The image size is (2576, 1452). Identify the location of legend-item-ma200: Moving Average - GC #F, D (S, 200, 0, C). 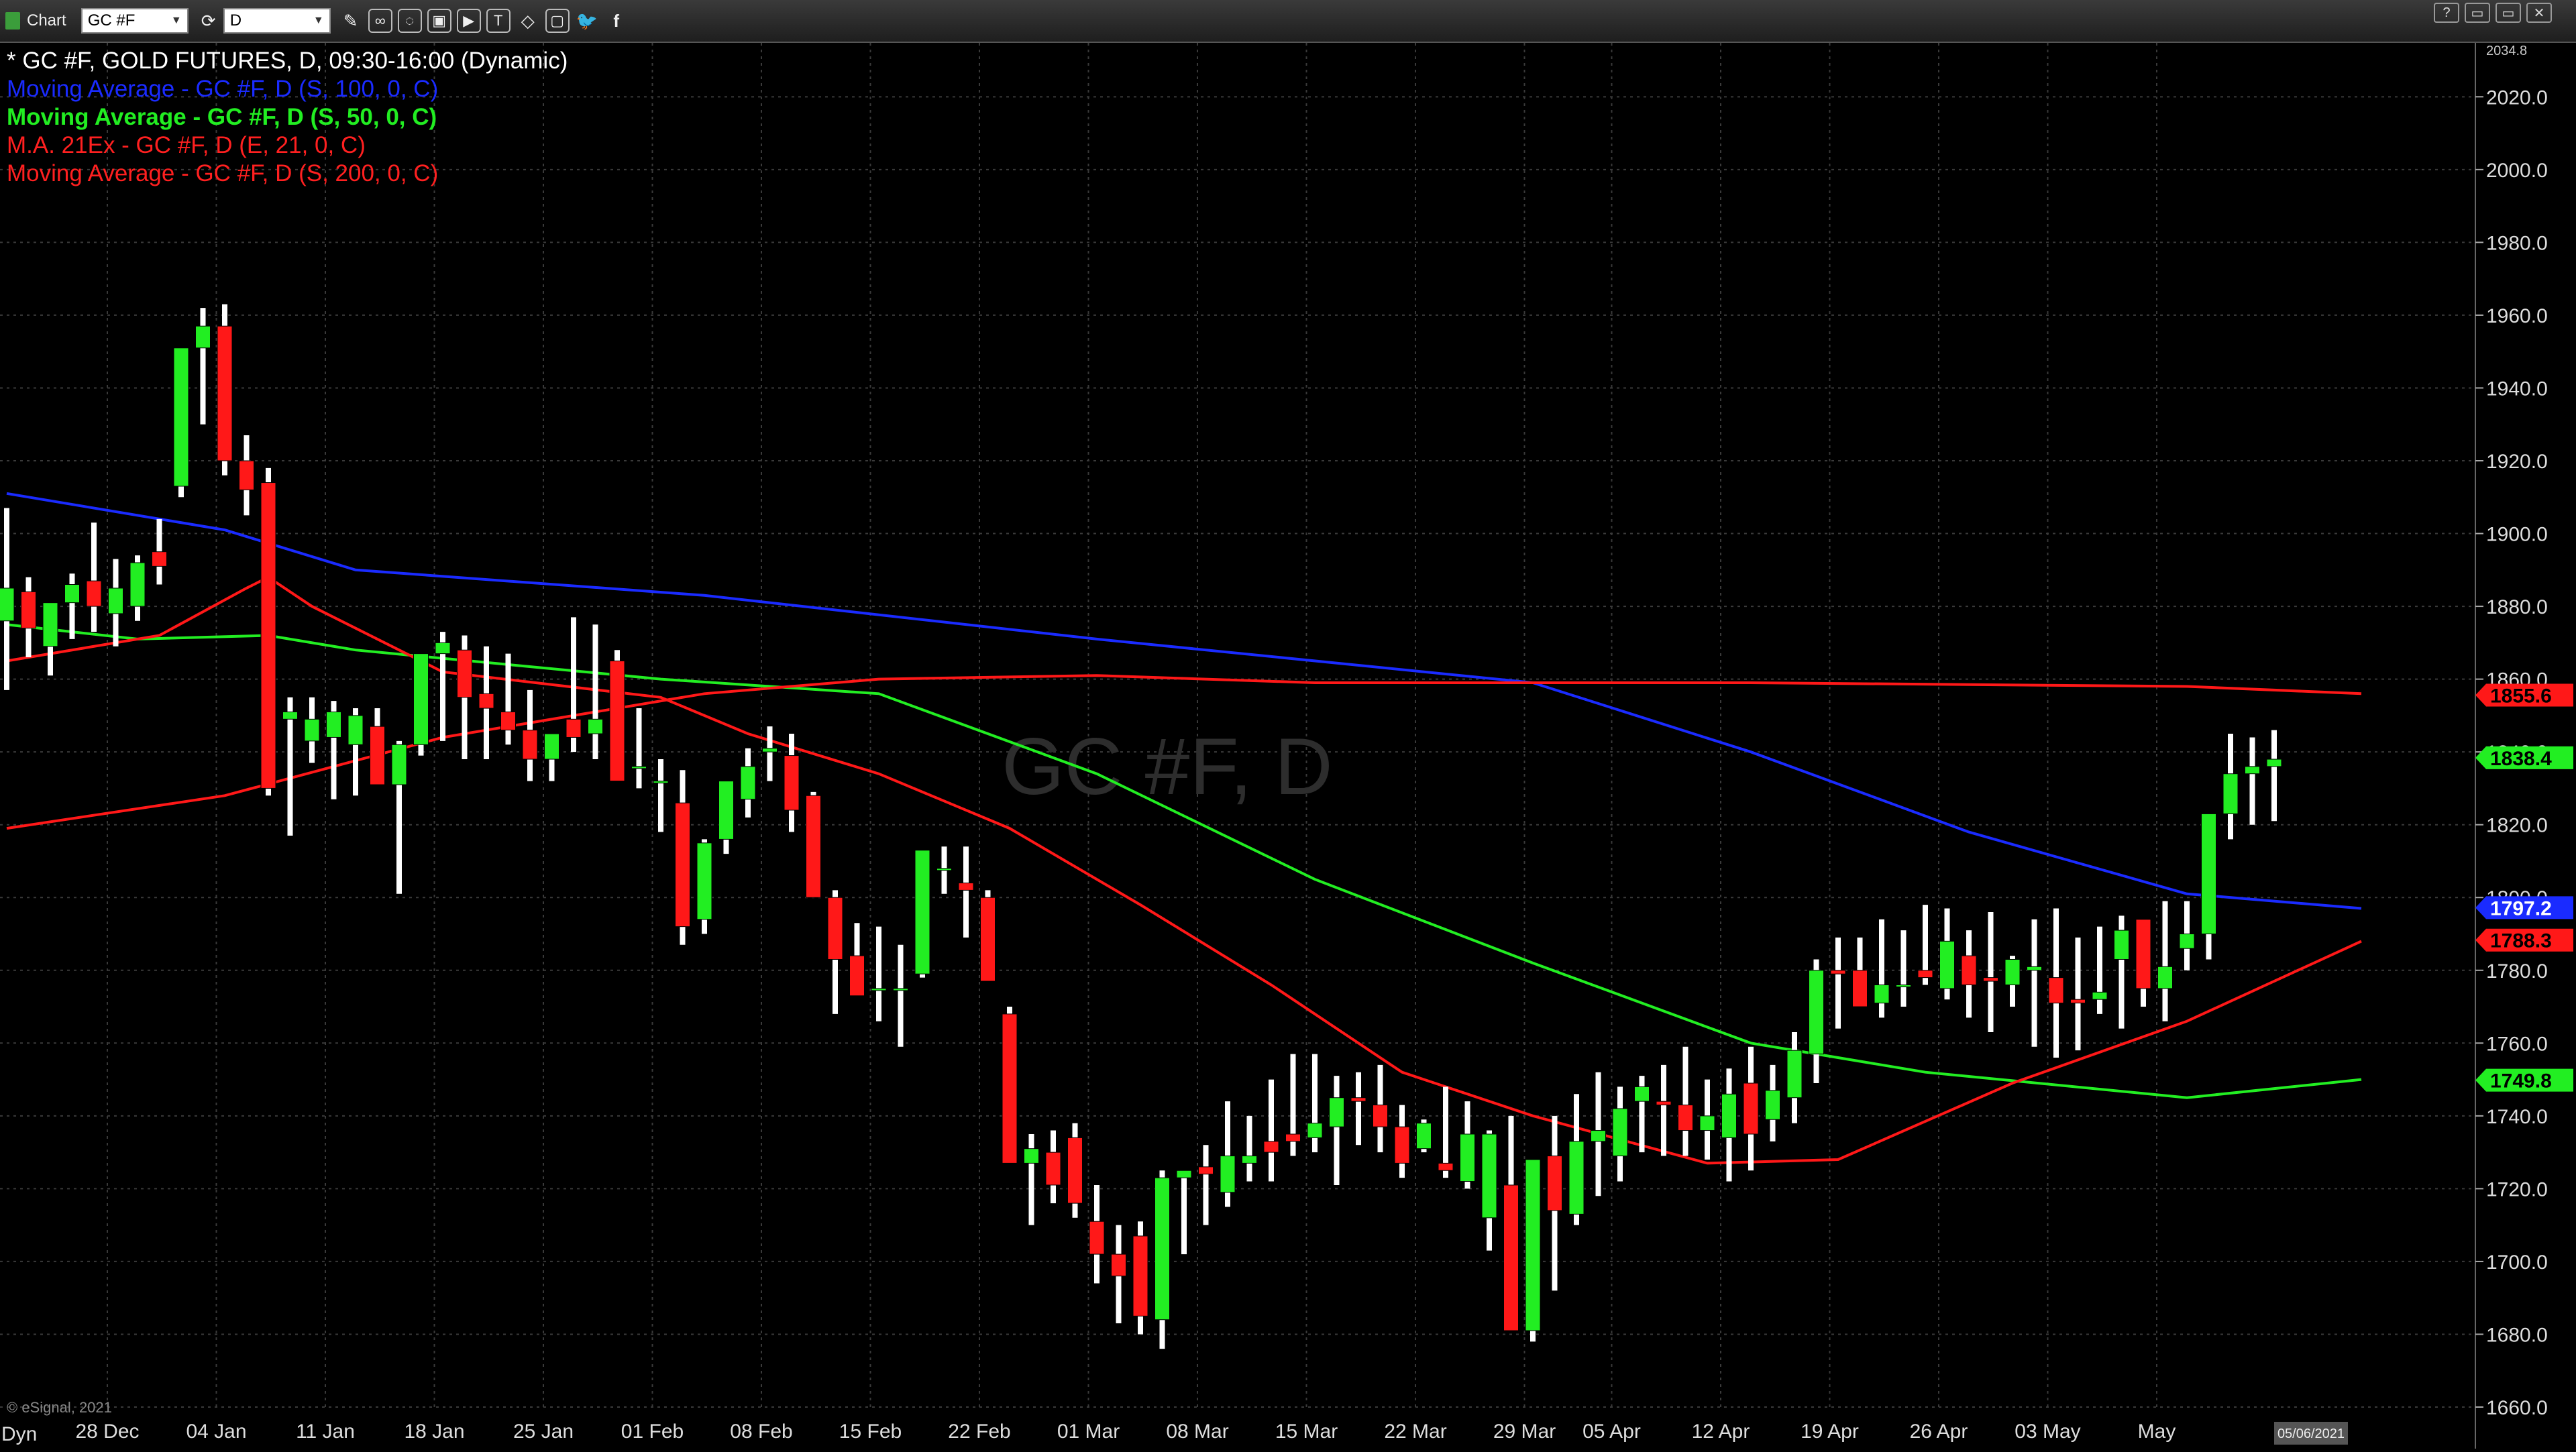
(287, 174).